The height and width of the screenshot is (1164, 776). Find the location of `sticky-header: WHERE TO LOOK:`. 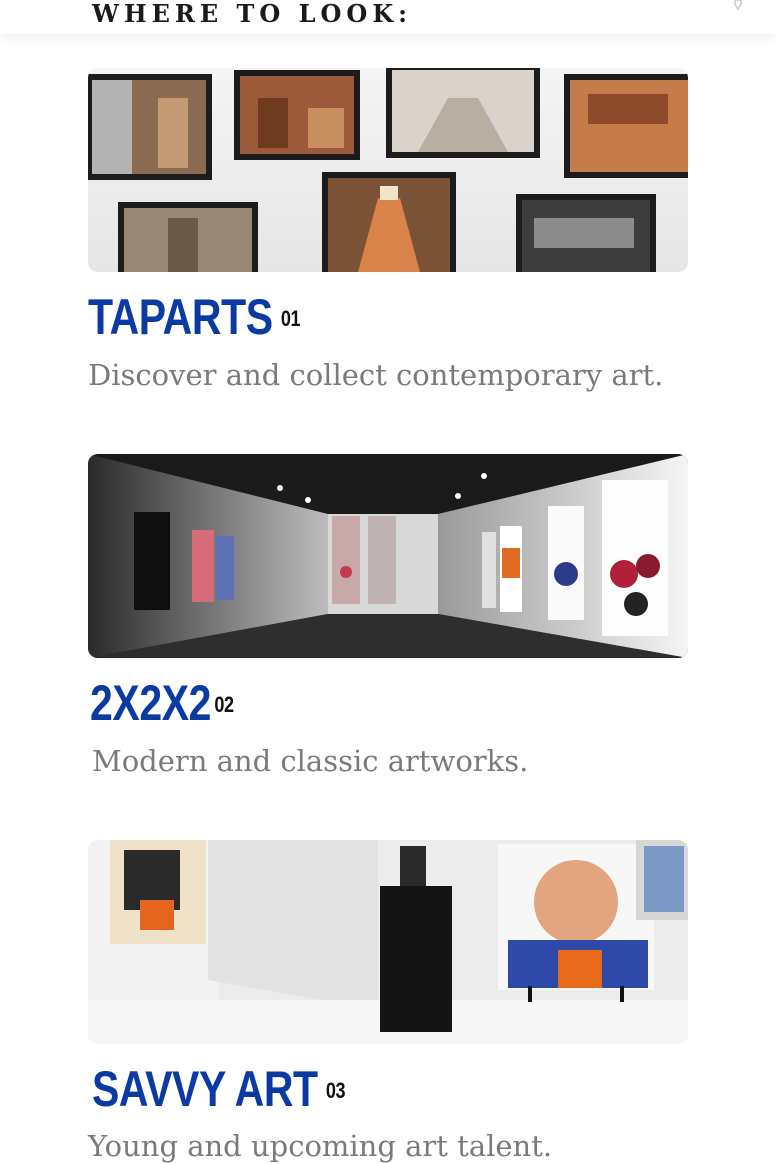

sticky-header: WHERE TO LOOK: is located at coordinates (388, 17).